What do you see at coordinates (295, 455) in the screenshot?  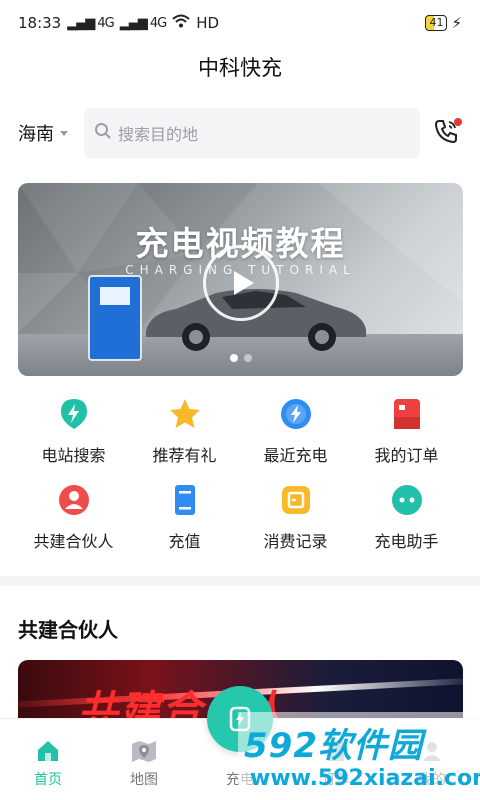 I see `quick-action-label: 最近充电` at bounding box center [295, 455].